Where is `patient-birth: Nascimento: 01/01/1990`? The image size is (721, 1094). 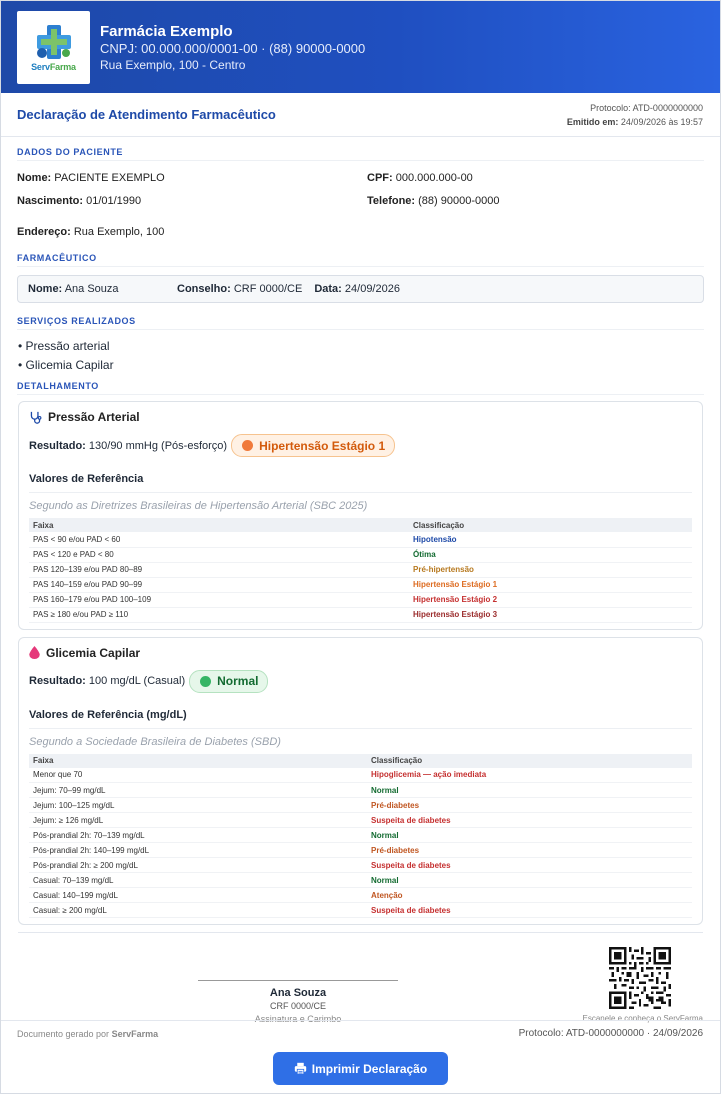
patient-birth: Nascimento: 01/01/1990 is located at coordinates (79, 201).